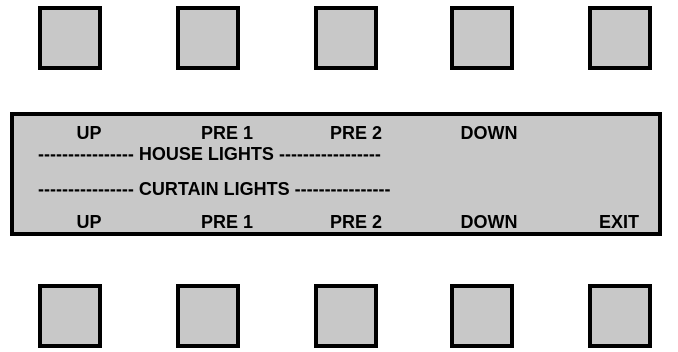 This screenshot has height=352, width=678. Describe the element at coordinates (227, 222) in the screenshot. I see `bottom-label-pre1: PRE 1` at that location.